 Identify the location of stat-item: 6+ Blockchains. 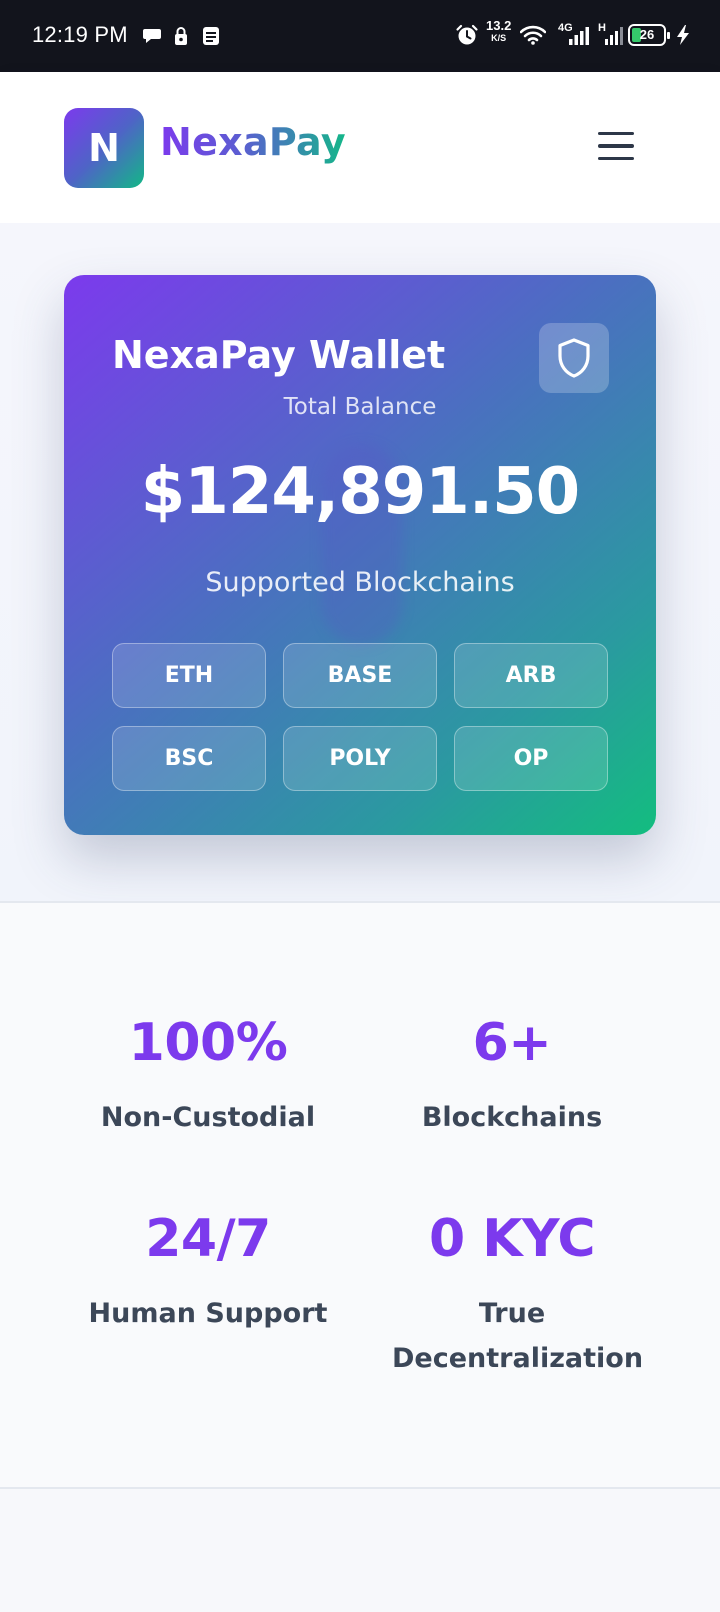
(512, 1076).